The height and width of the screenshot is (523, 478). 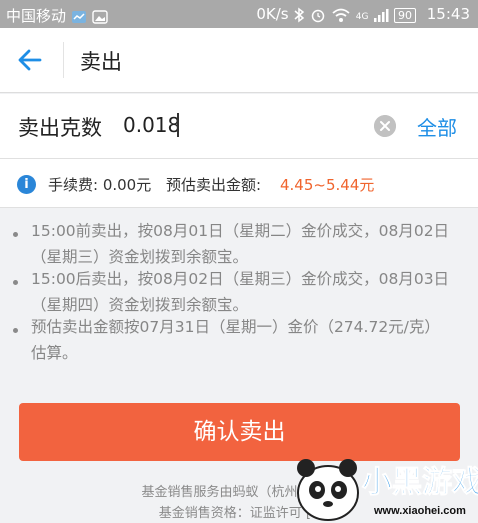 I want to click on alarm-icon, so click(x=318, y=15).